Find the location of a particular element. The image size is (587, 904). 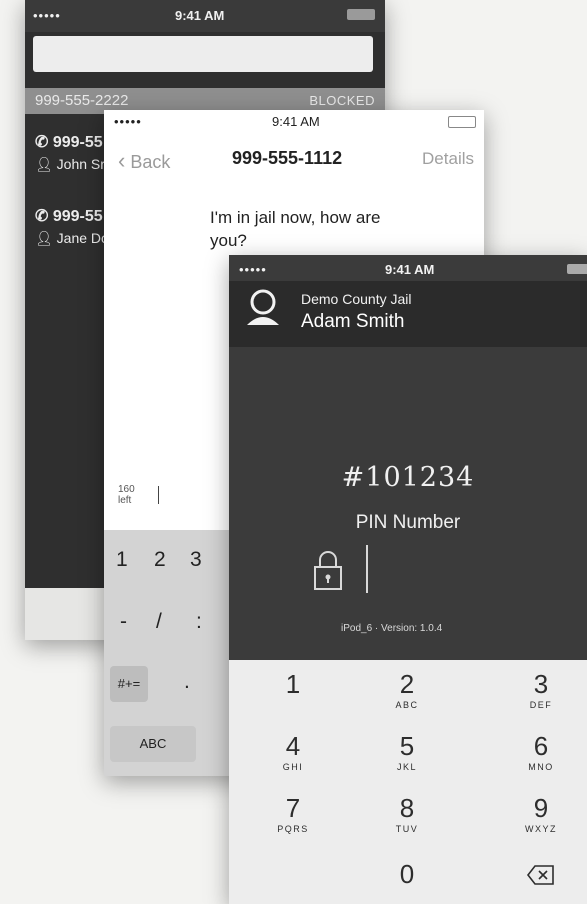

key-8: 8 TUV is located at coordinates (407, 822).